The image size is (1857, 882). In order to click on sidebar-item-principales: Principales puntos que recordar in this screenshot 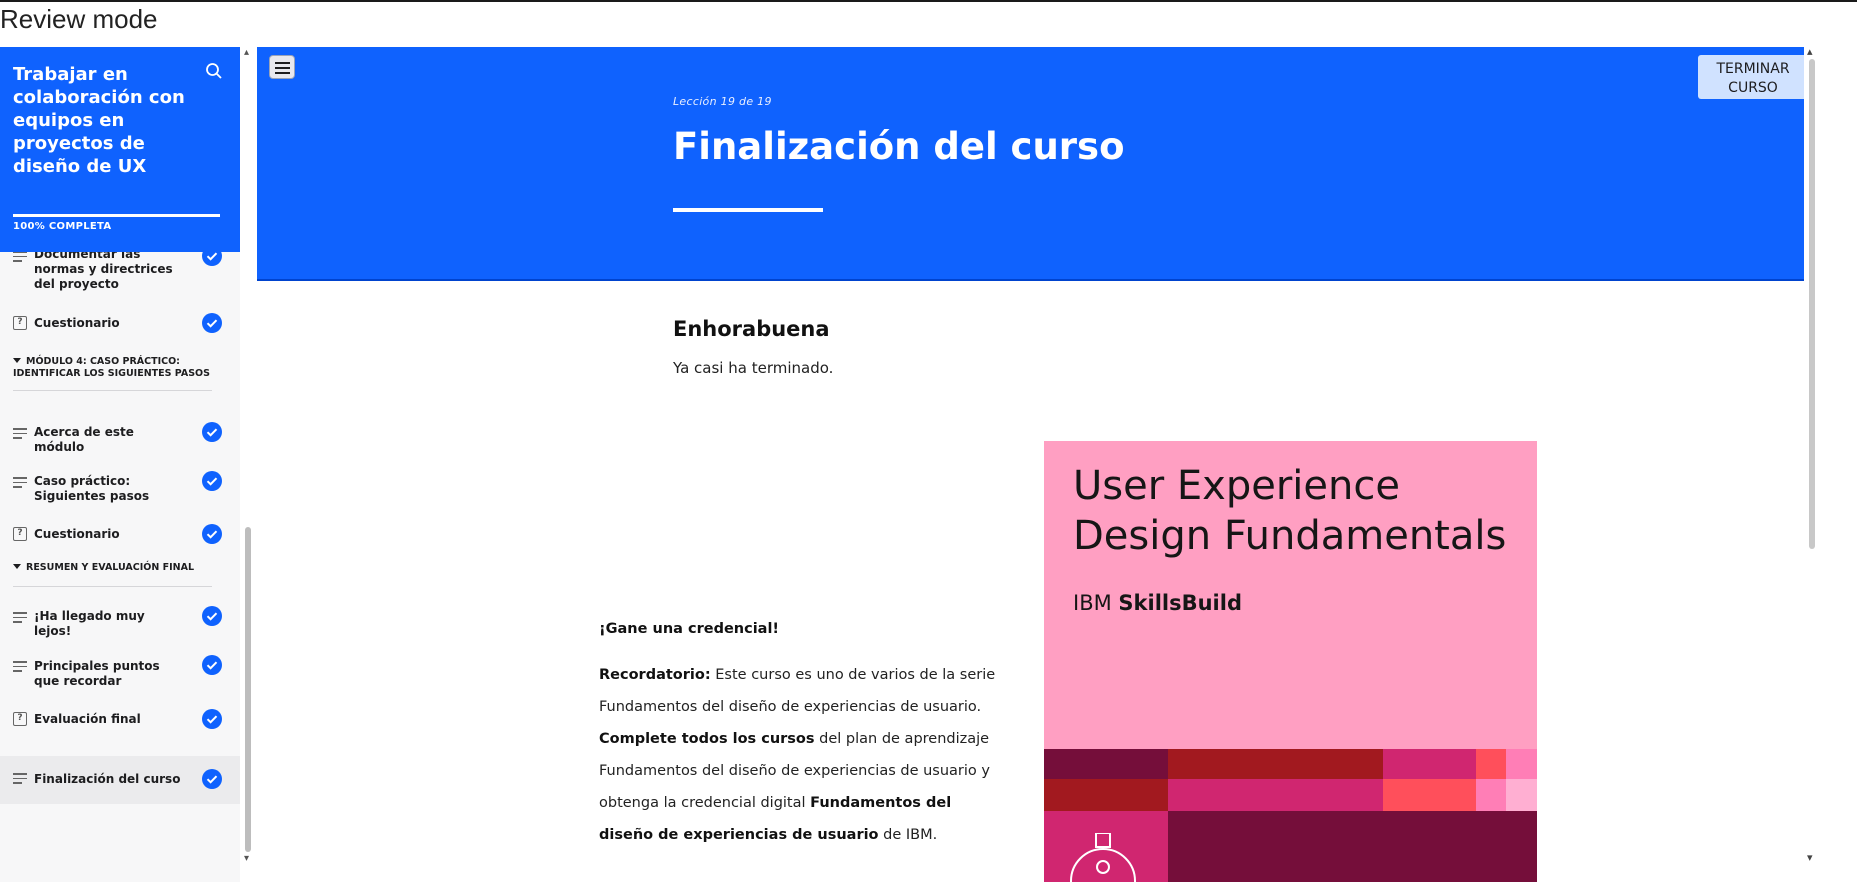, I will do `click(120, 675)`.